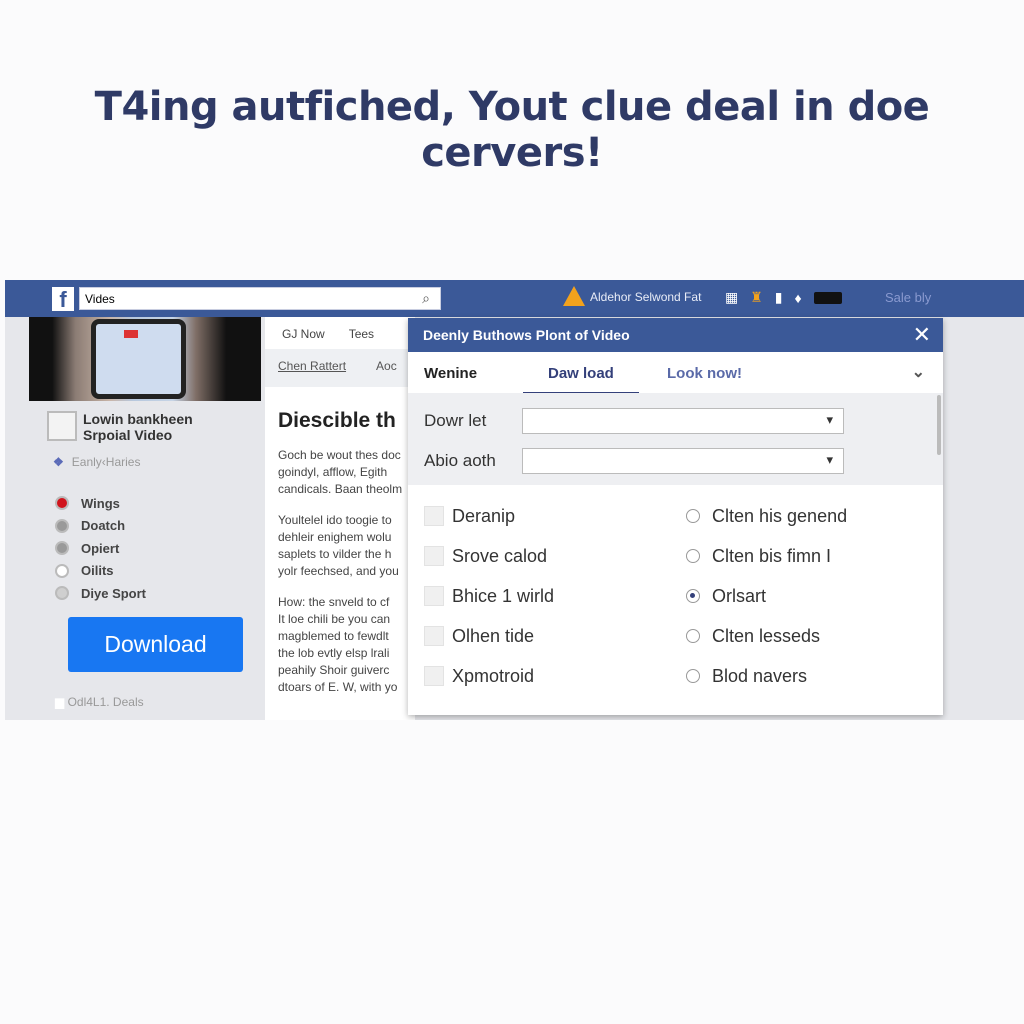 Image resolution: width=1024 pixels, height=1024 pixels. What do you see at coordinates (731, 297) in the screenshot?
I see `grid-icon: ▦` at bounding box center [731, 297].